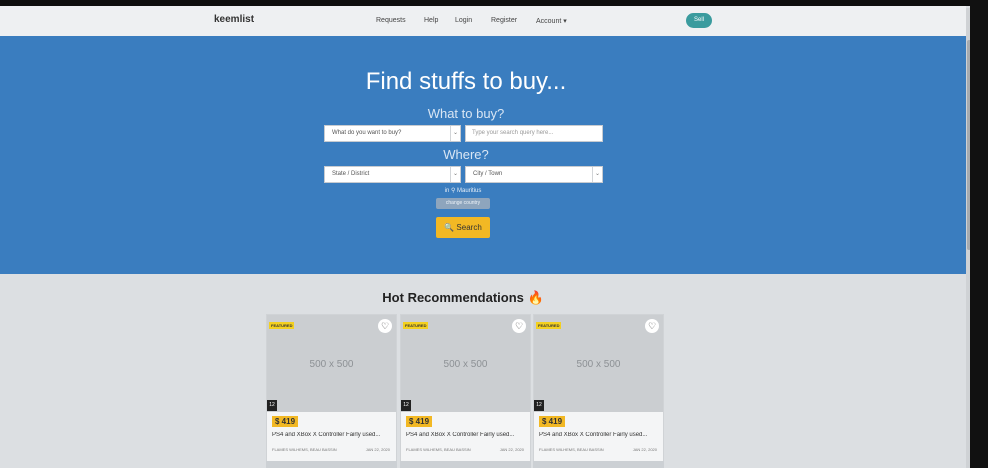 The image size is (988, 468). What do you see at coordinates (488, 174) in the screenshot?
I see `city-select-value: City / Town` at bounding box center [488, 174].